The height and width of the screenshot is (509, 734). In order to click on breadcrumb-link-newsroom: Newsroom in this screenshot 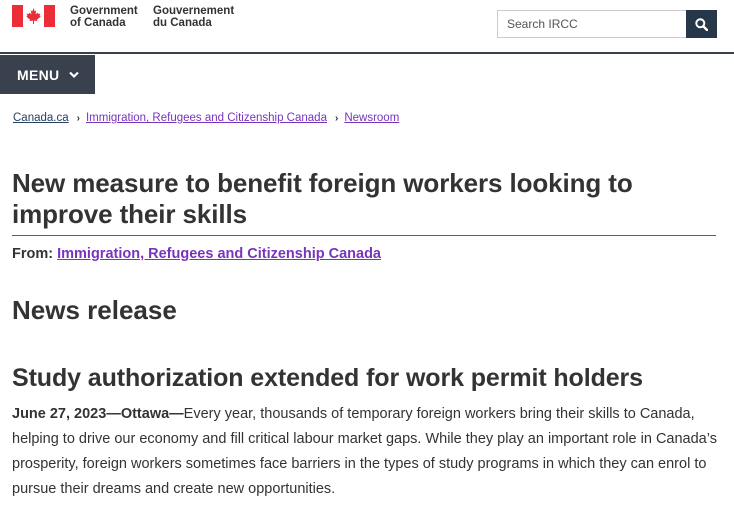, I will do `click(371, 118)`.